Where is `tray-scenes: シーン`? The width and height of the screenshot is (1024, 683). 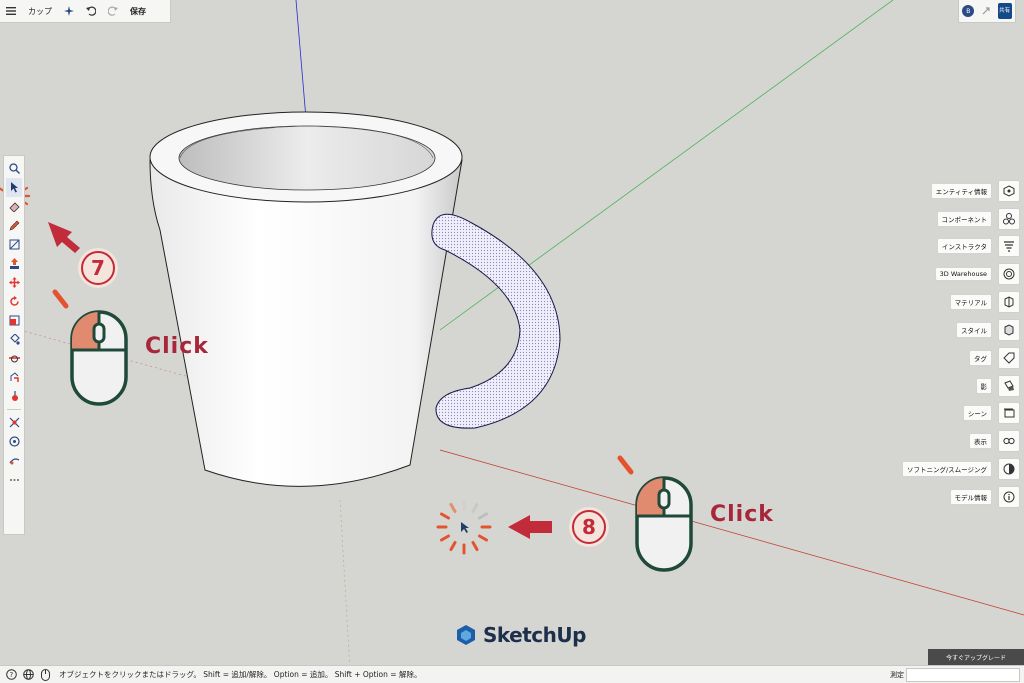 tray-scenes: シーン is located at coordinates (991, 413).